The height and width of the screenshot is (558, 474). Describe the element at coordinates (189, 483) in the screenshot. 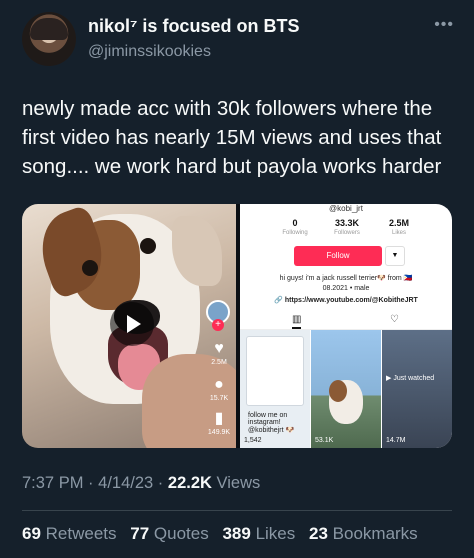

I see `views-count: 22.2K` at that location.